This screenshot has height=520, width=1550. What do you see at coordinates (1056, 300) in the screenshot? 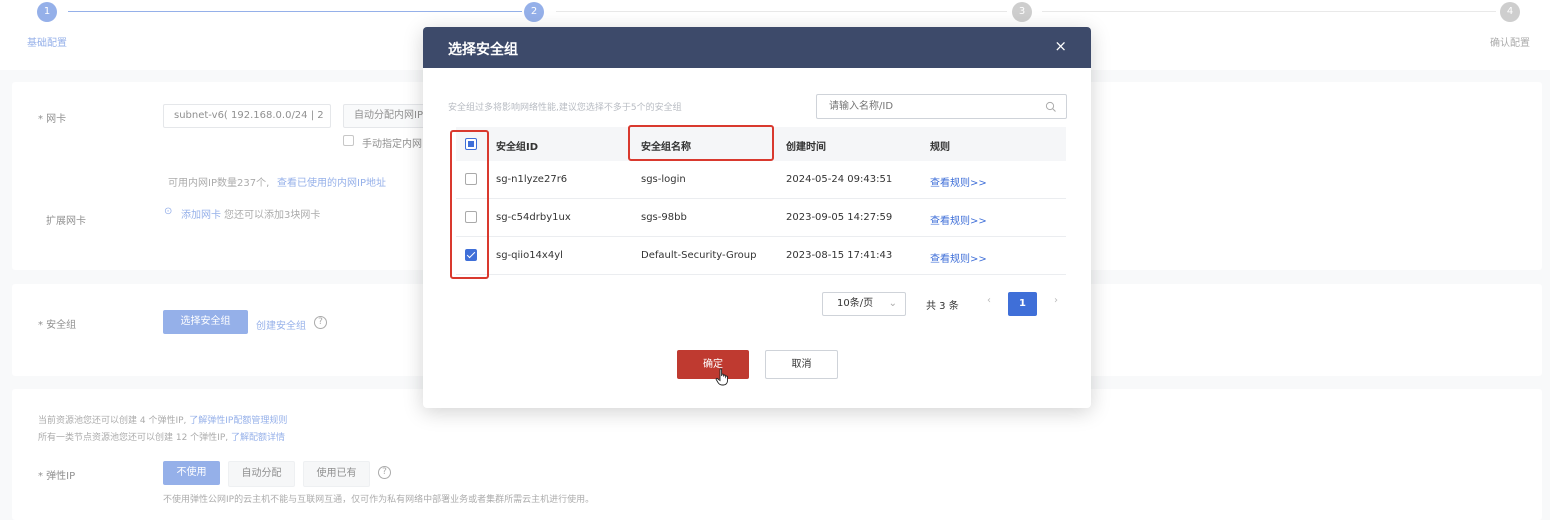
I see `next-page-icon: ›` at bounding box center [1056, 300].